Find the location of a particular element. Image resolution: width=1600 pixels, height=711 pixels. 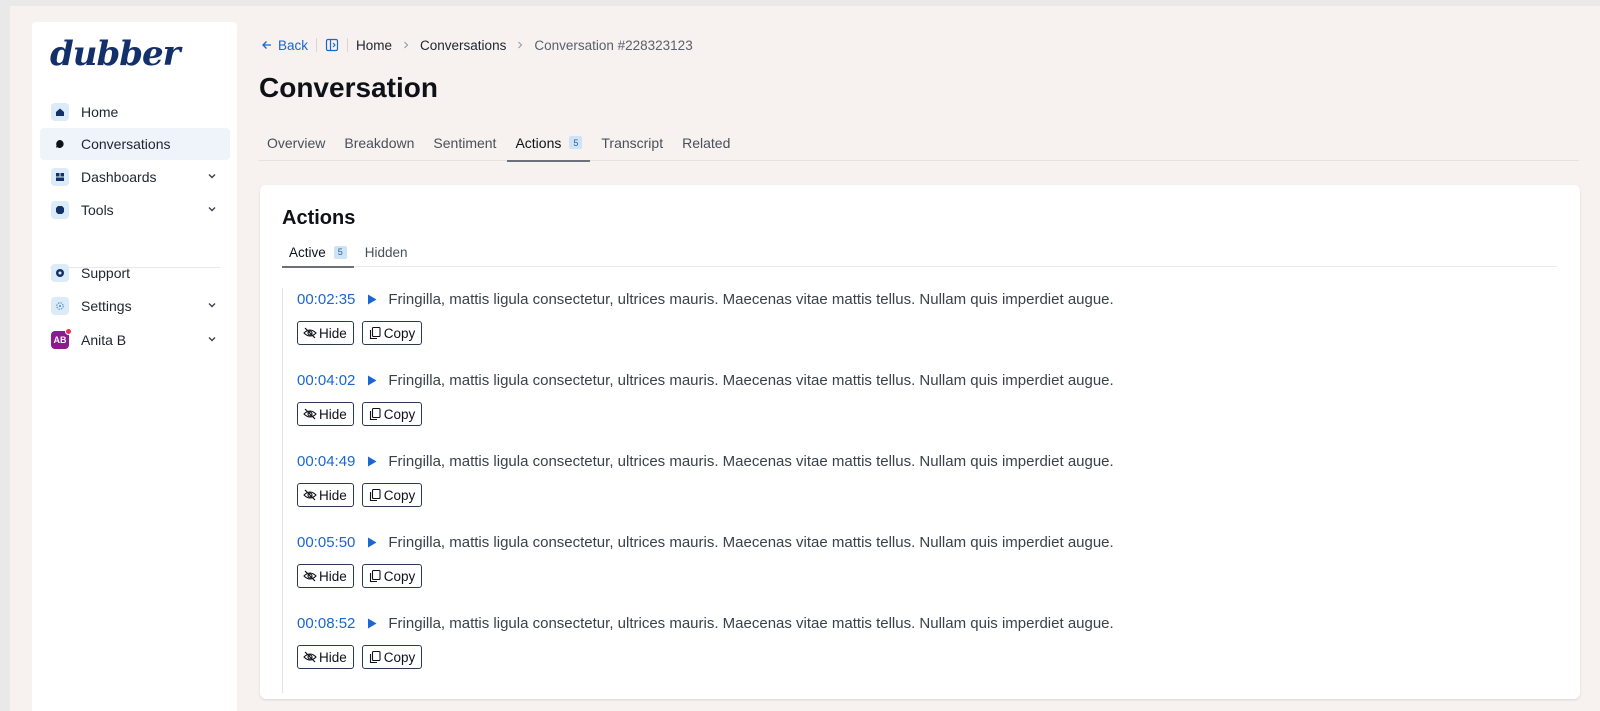

sidebar-item-conversations: Conversations is located at coordinates (135, 144).